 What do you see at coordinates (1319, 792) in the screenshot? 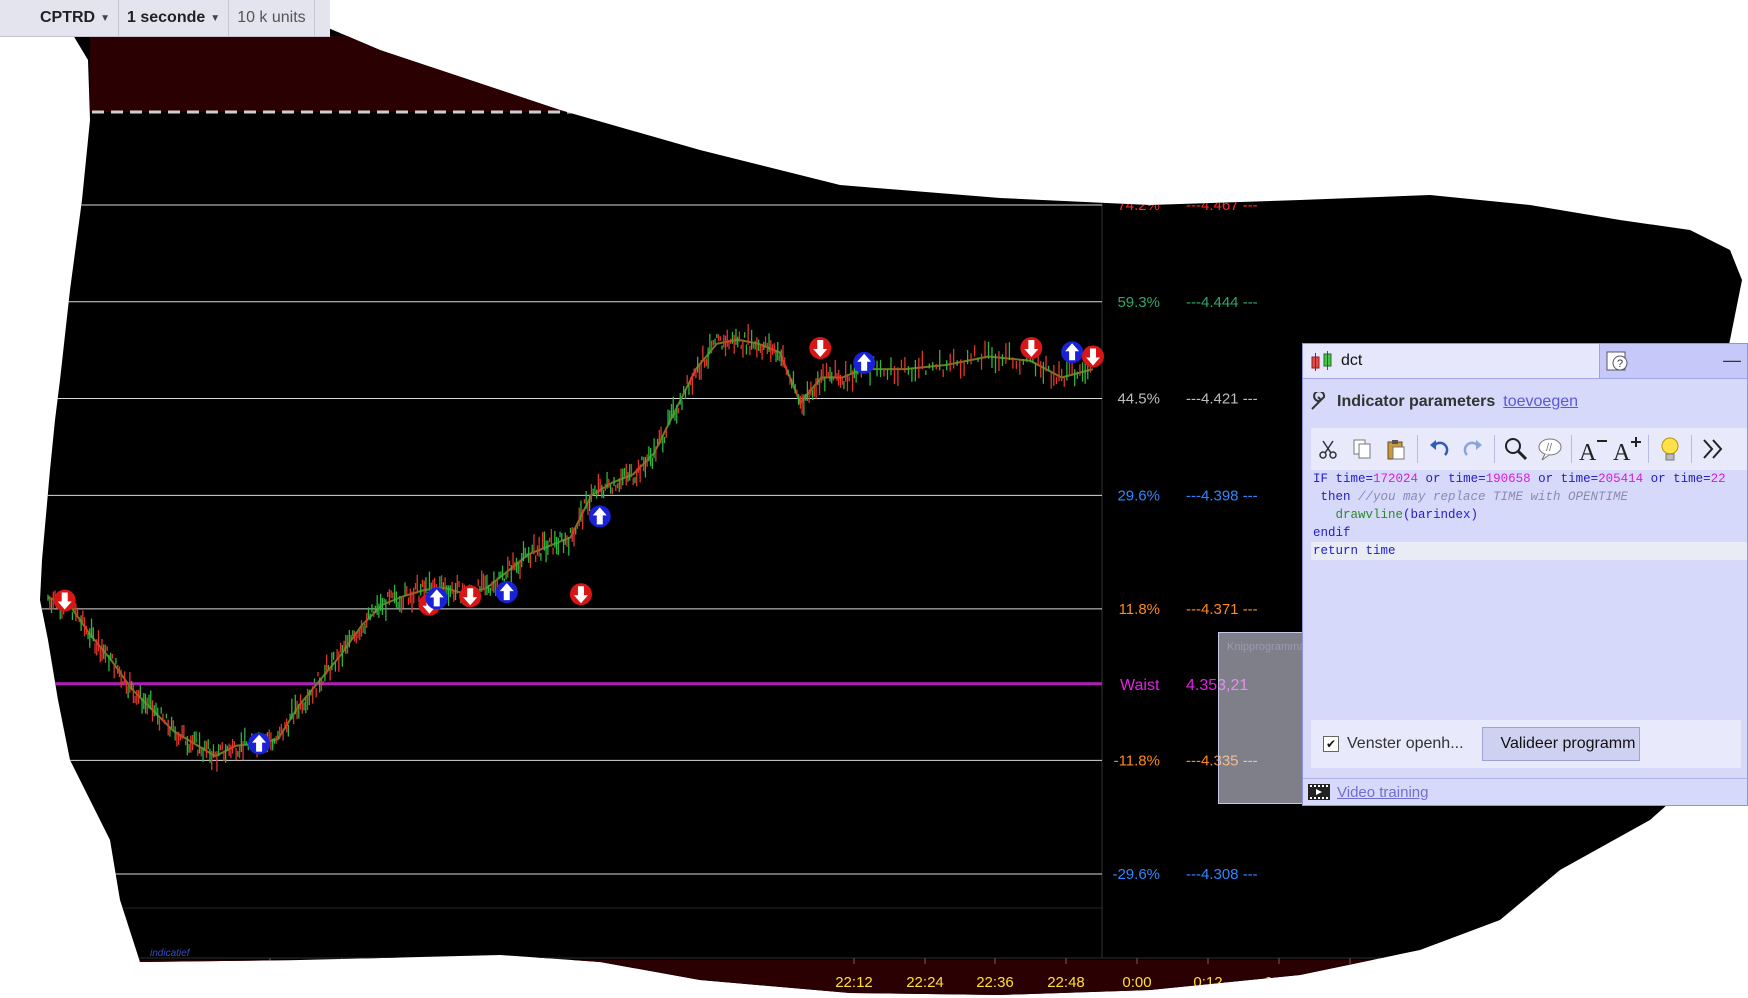
I see `film-icon` at bounding box center [1319, 792].